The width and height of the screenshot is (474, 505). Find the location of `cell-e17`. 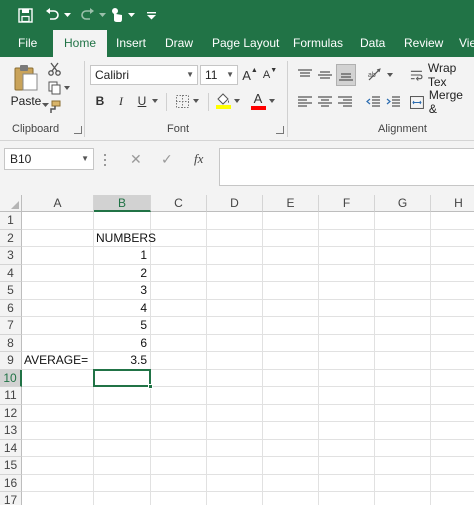

cell-e17 is located at coordinates (291, 498).